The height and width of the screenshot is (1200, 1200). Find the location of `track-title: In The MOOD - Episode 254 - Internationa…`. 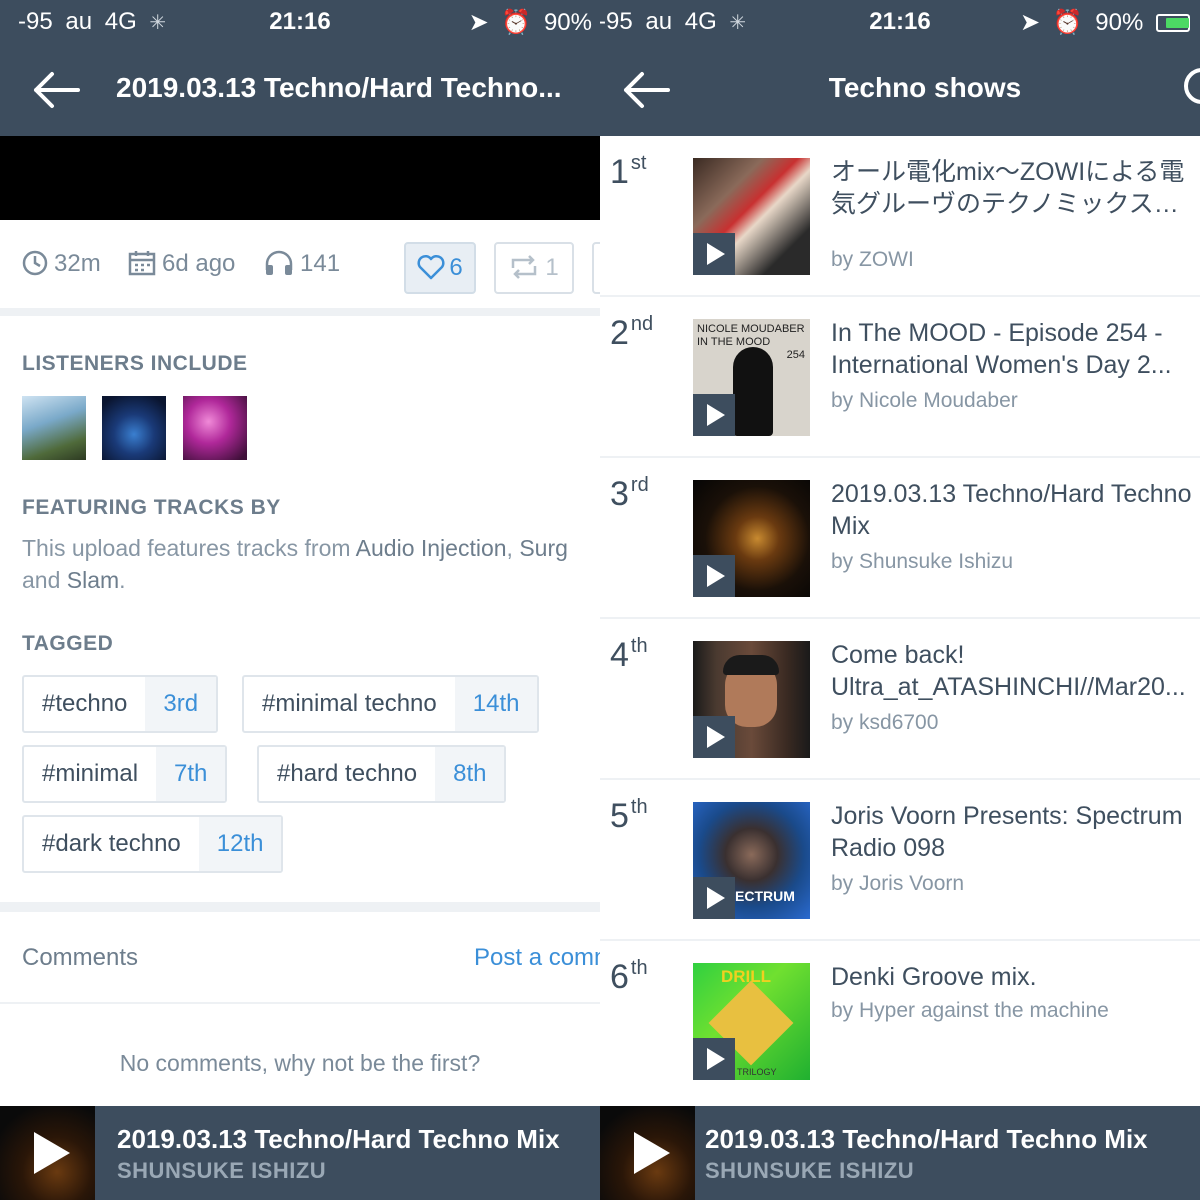

track-title: In The MOOD - Episode 254 - Internationa… is located at coordinates (1013, 349).